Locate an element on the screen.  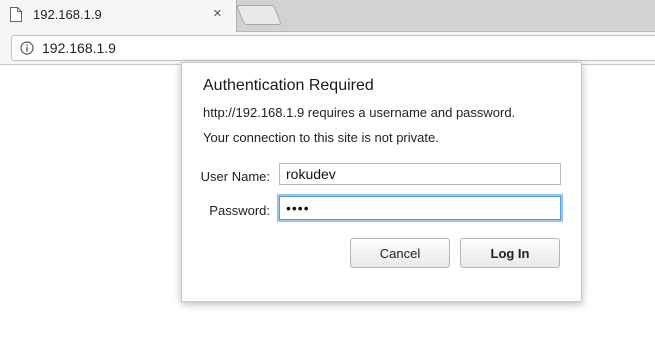
info-icon is located at coordinates (27, 50).